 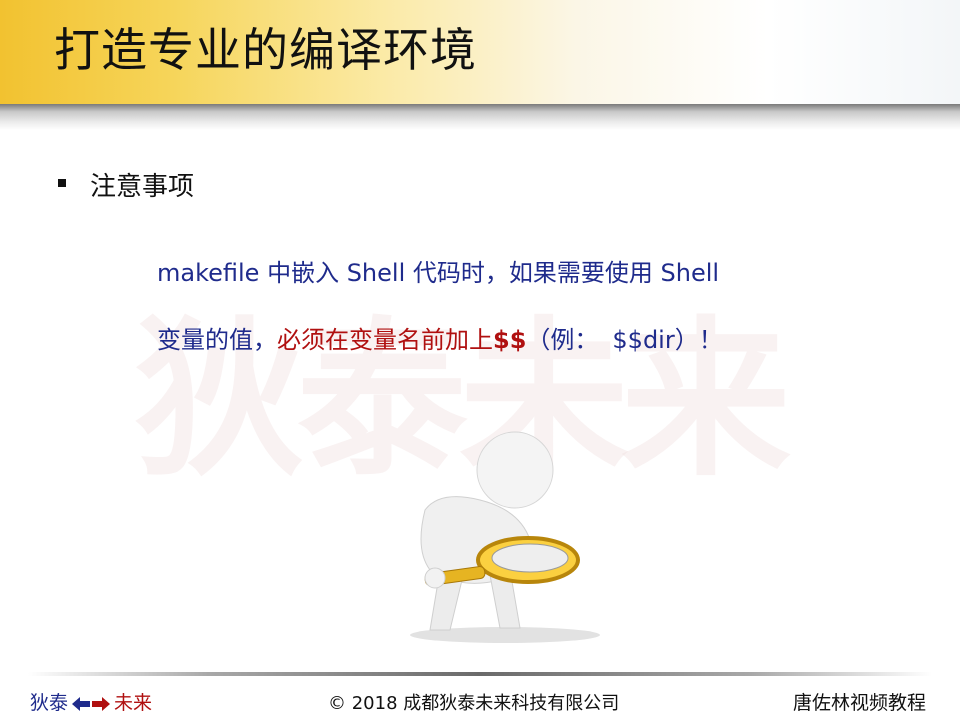 I want to click on line2-part2: 必须在变量名前加上, so click(x=385, y=340).